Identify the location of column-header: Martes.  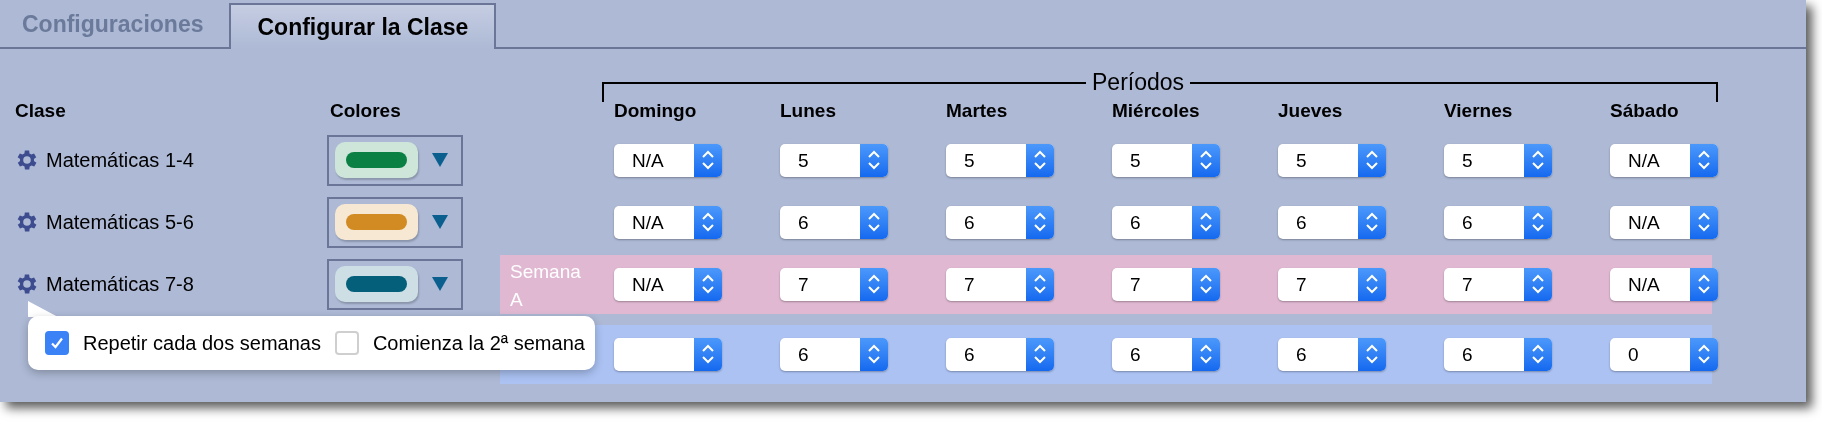
(977, 110).